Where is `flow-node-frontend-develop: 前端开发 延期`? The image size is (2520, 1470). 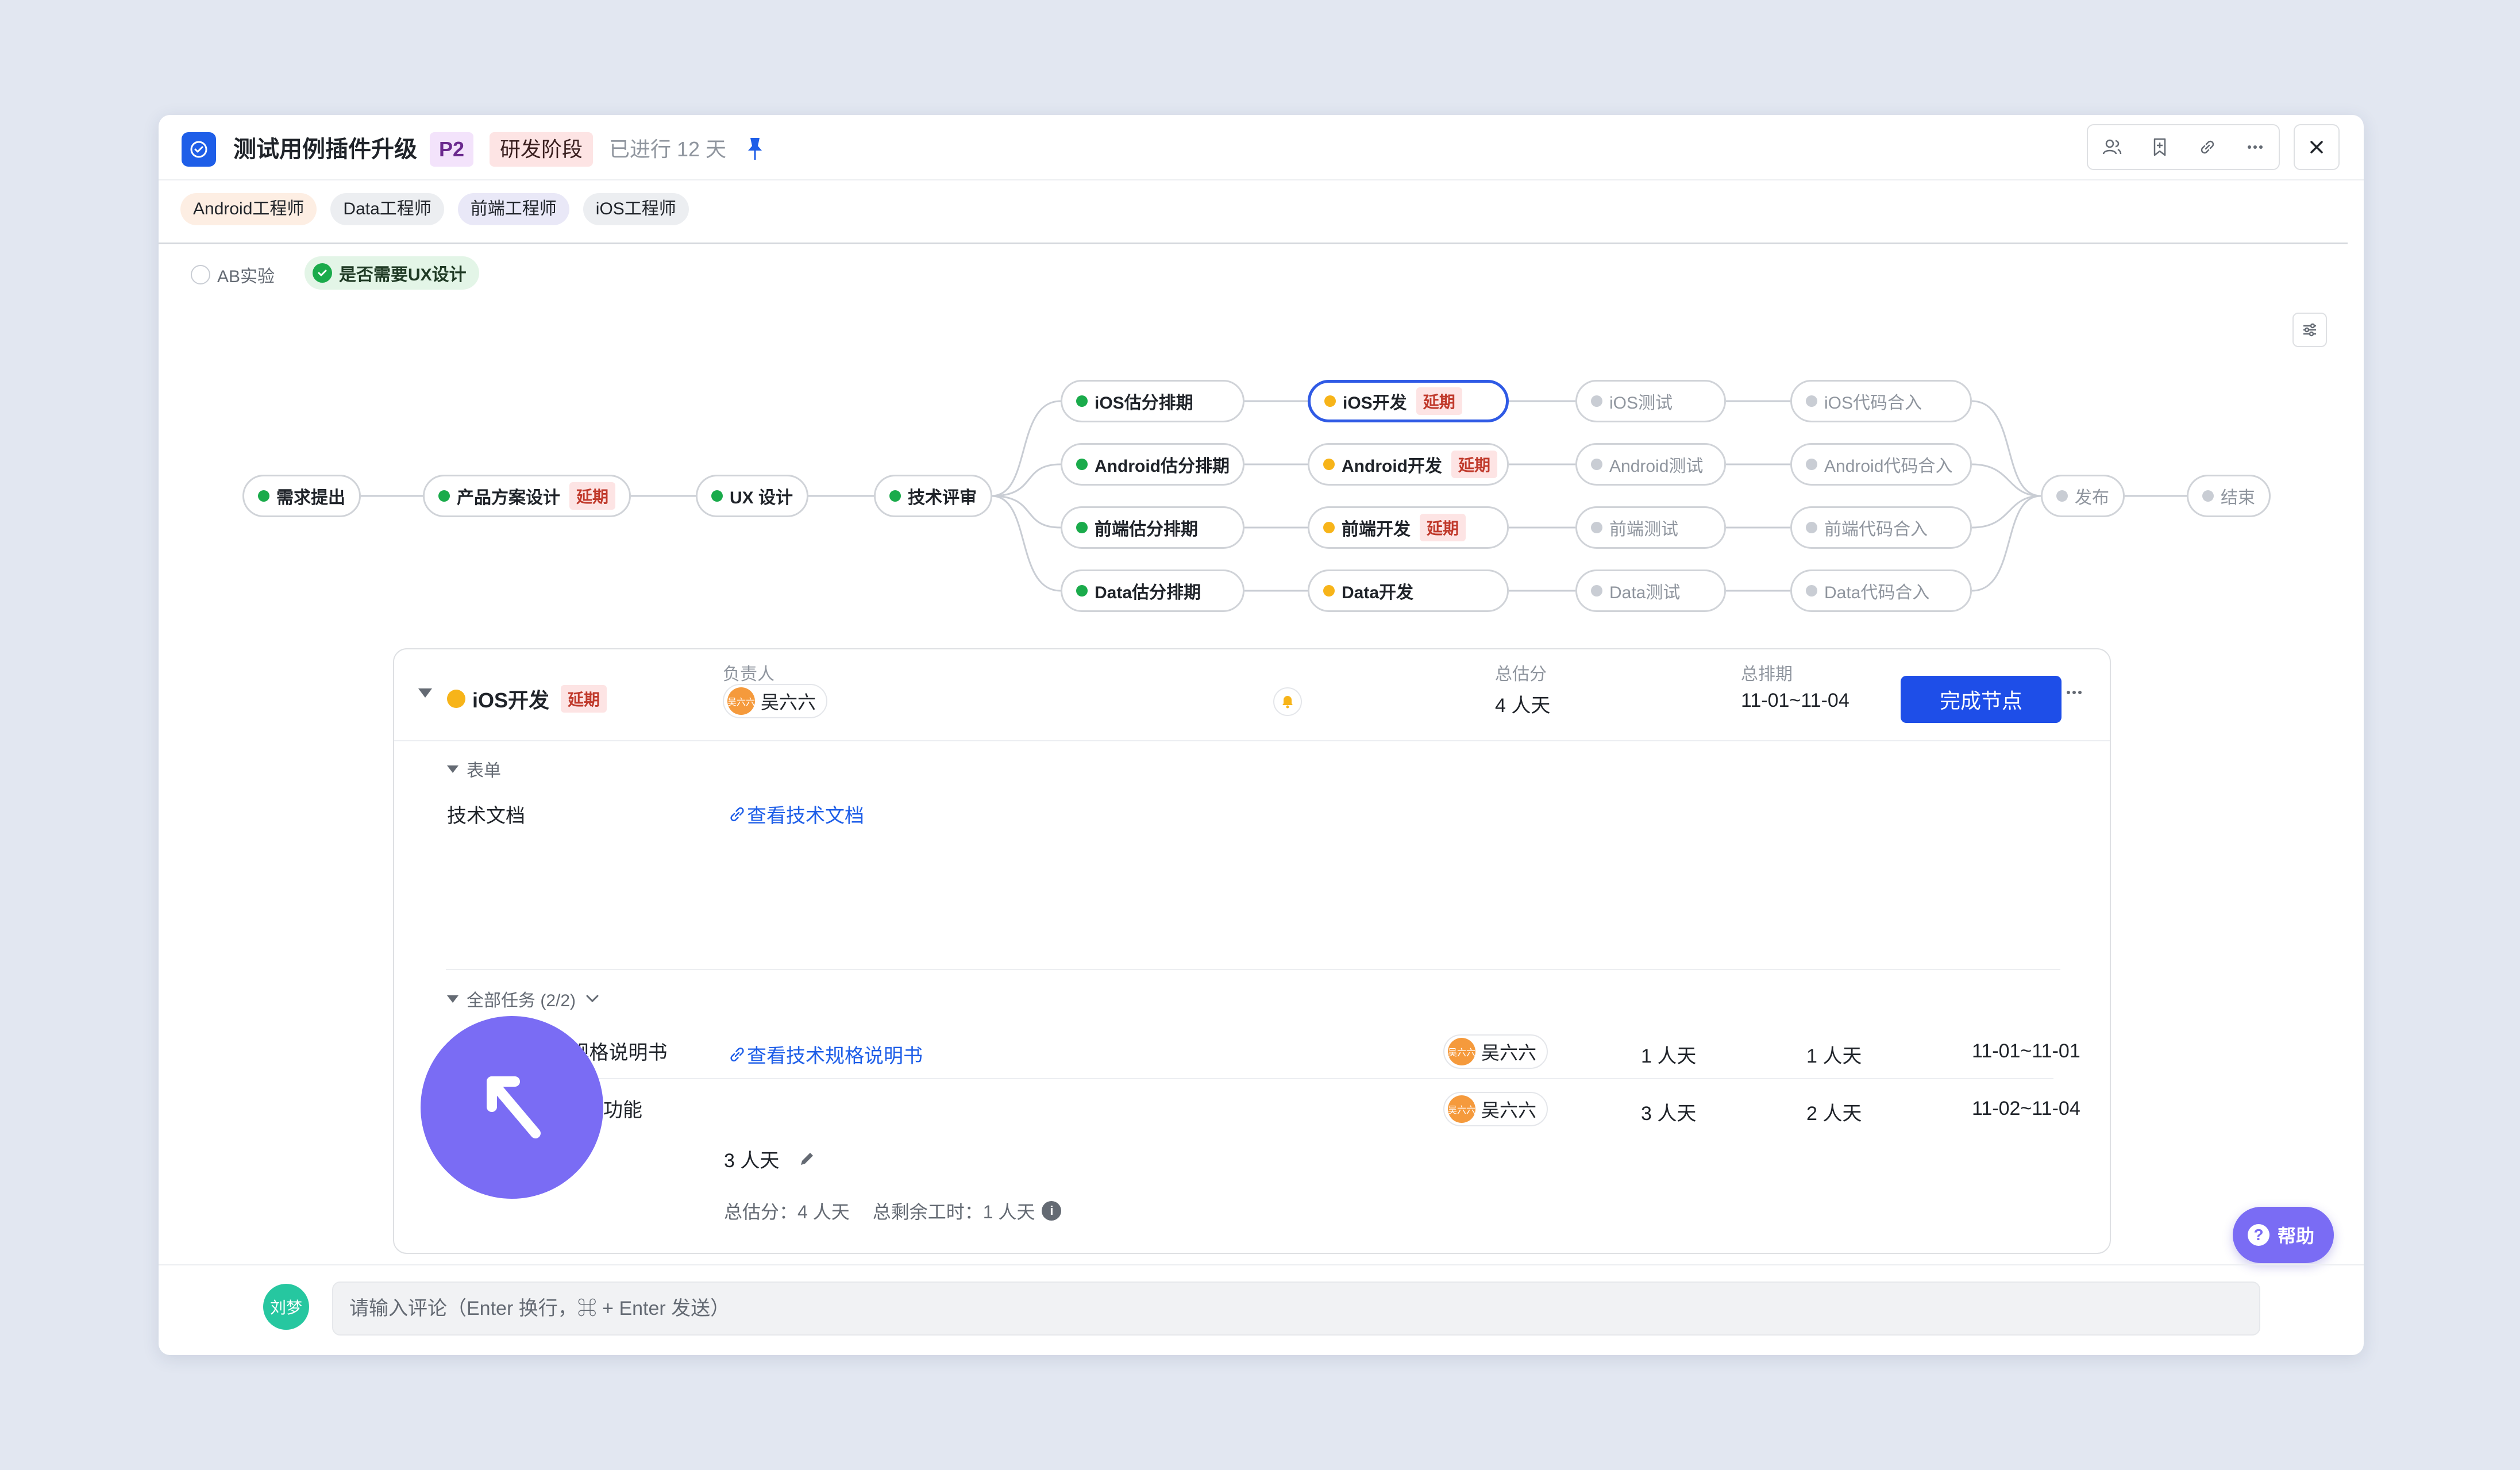
flow-node-frontend-develop: 前端开发 延期 is located at coordinates (1409, 527).